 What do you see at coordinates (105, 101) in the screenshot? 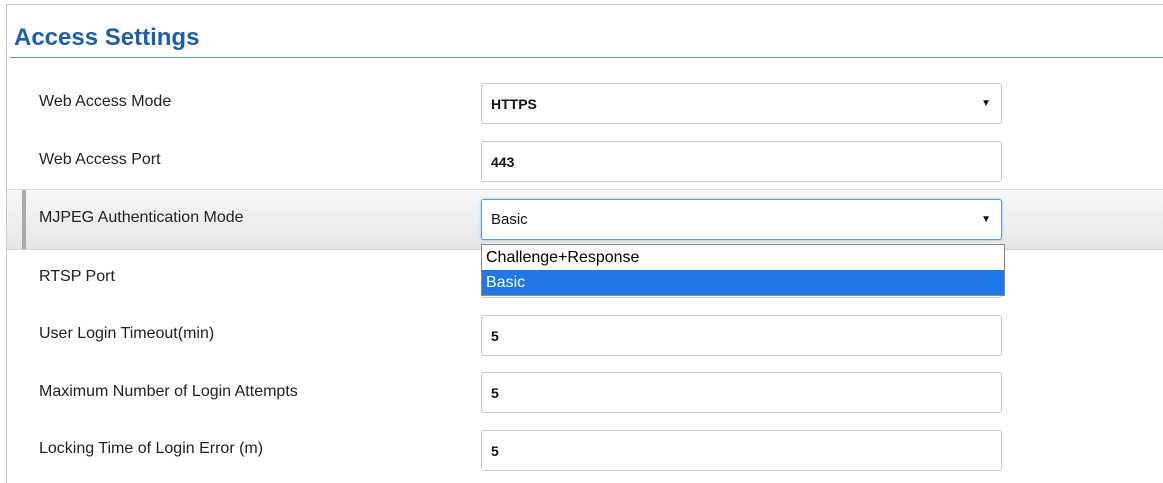
I see `web-access-mode-label: Web Access Mode` at bounding box center [105, 101].